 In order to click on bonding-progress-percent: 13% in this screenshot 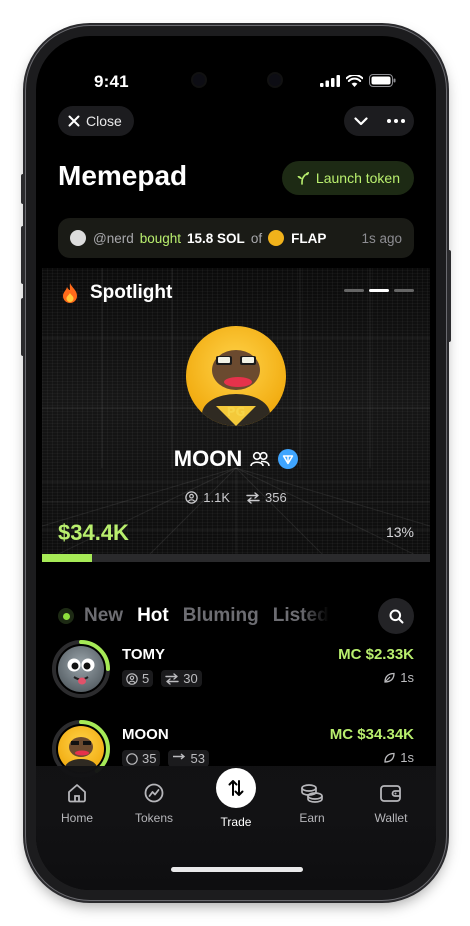, I will do `click(399, 532)`.